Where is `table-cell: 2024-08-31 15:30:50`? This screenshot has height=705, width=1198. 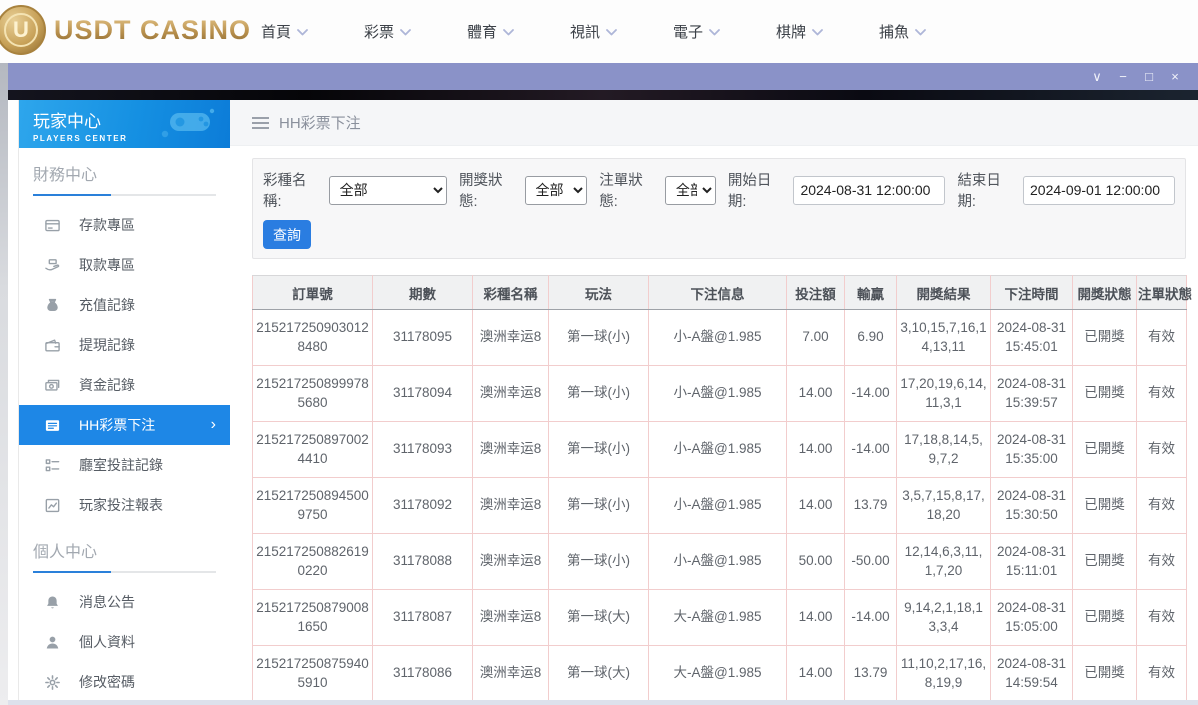
table-cell: 2024-08-31 15:30:50 is located at coordinates (1031, 505).